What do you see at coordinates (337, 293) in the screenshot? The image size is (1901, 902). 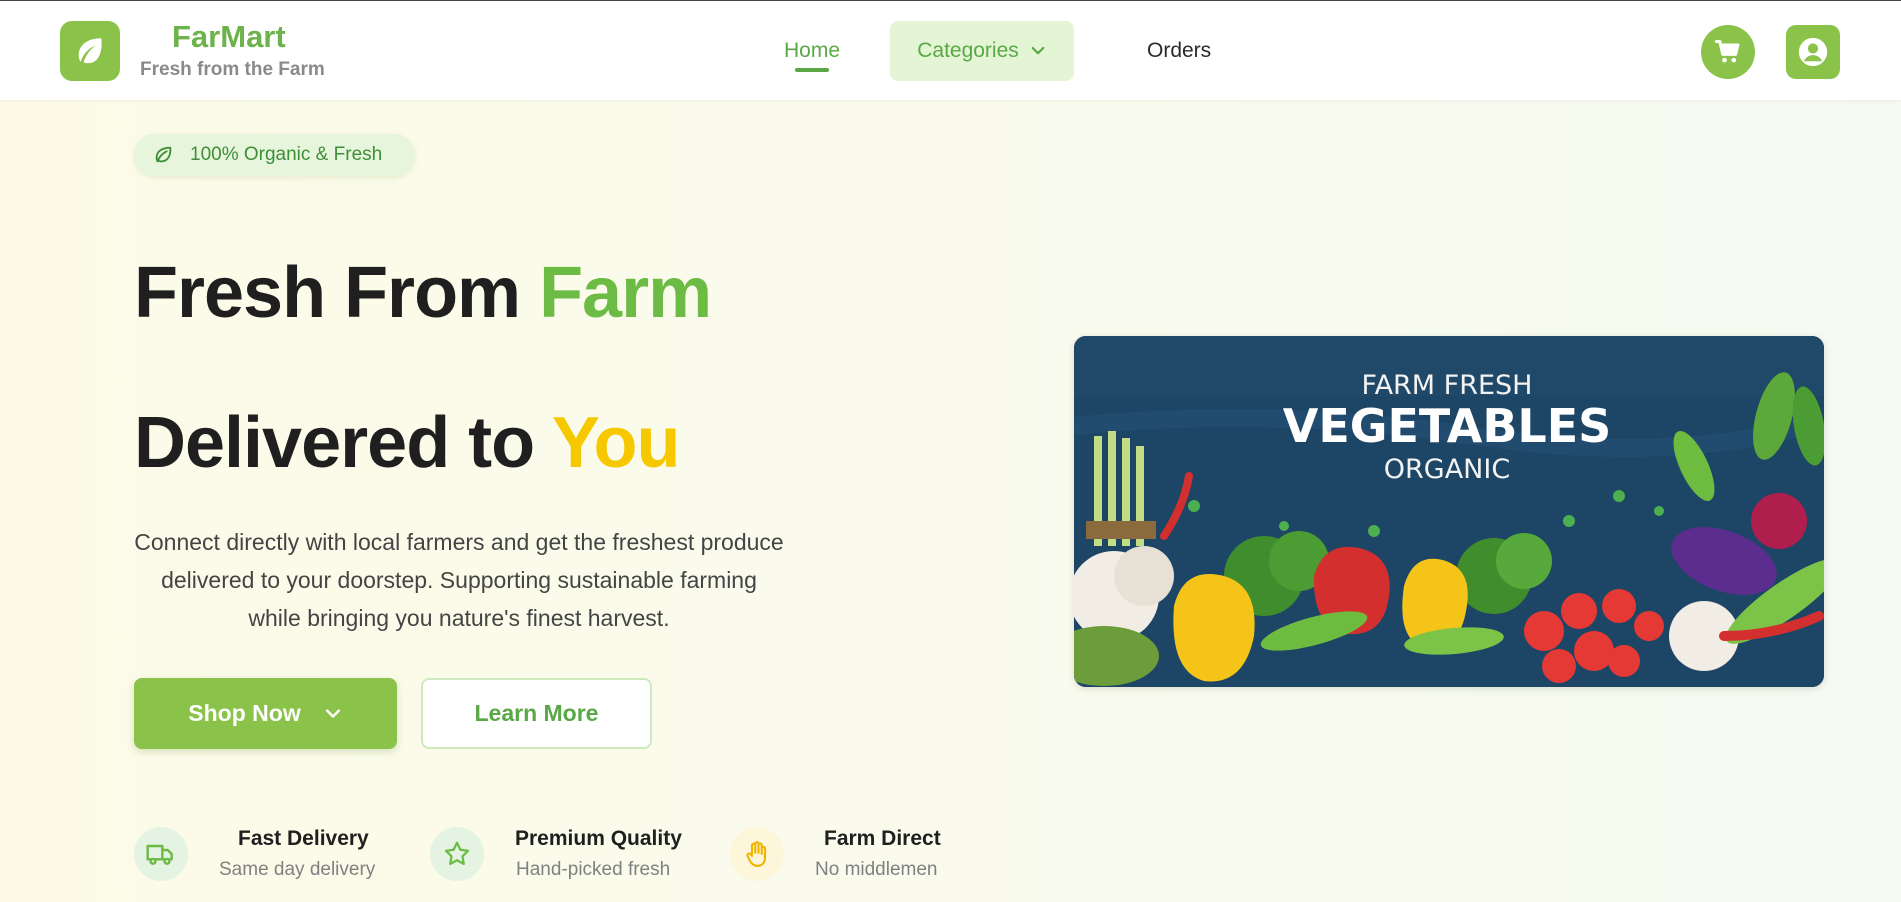 I see `hero-title-line-1-text: Fresh From` at bounding box center [337, 293].